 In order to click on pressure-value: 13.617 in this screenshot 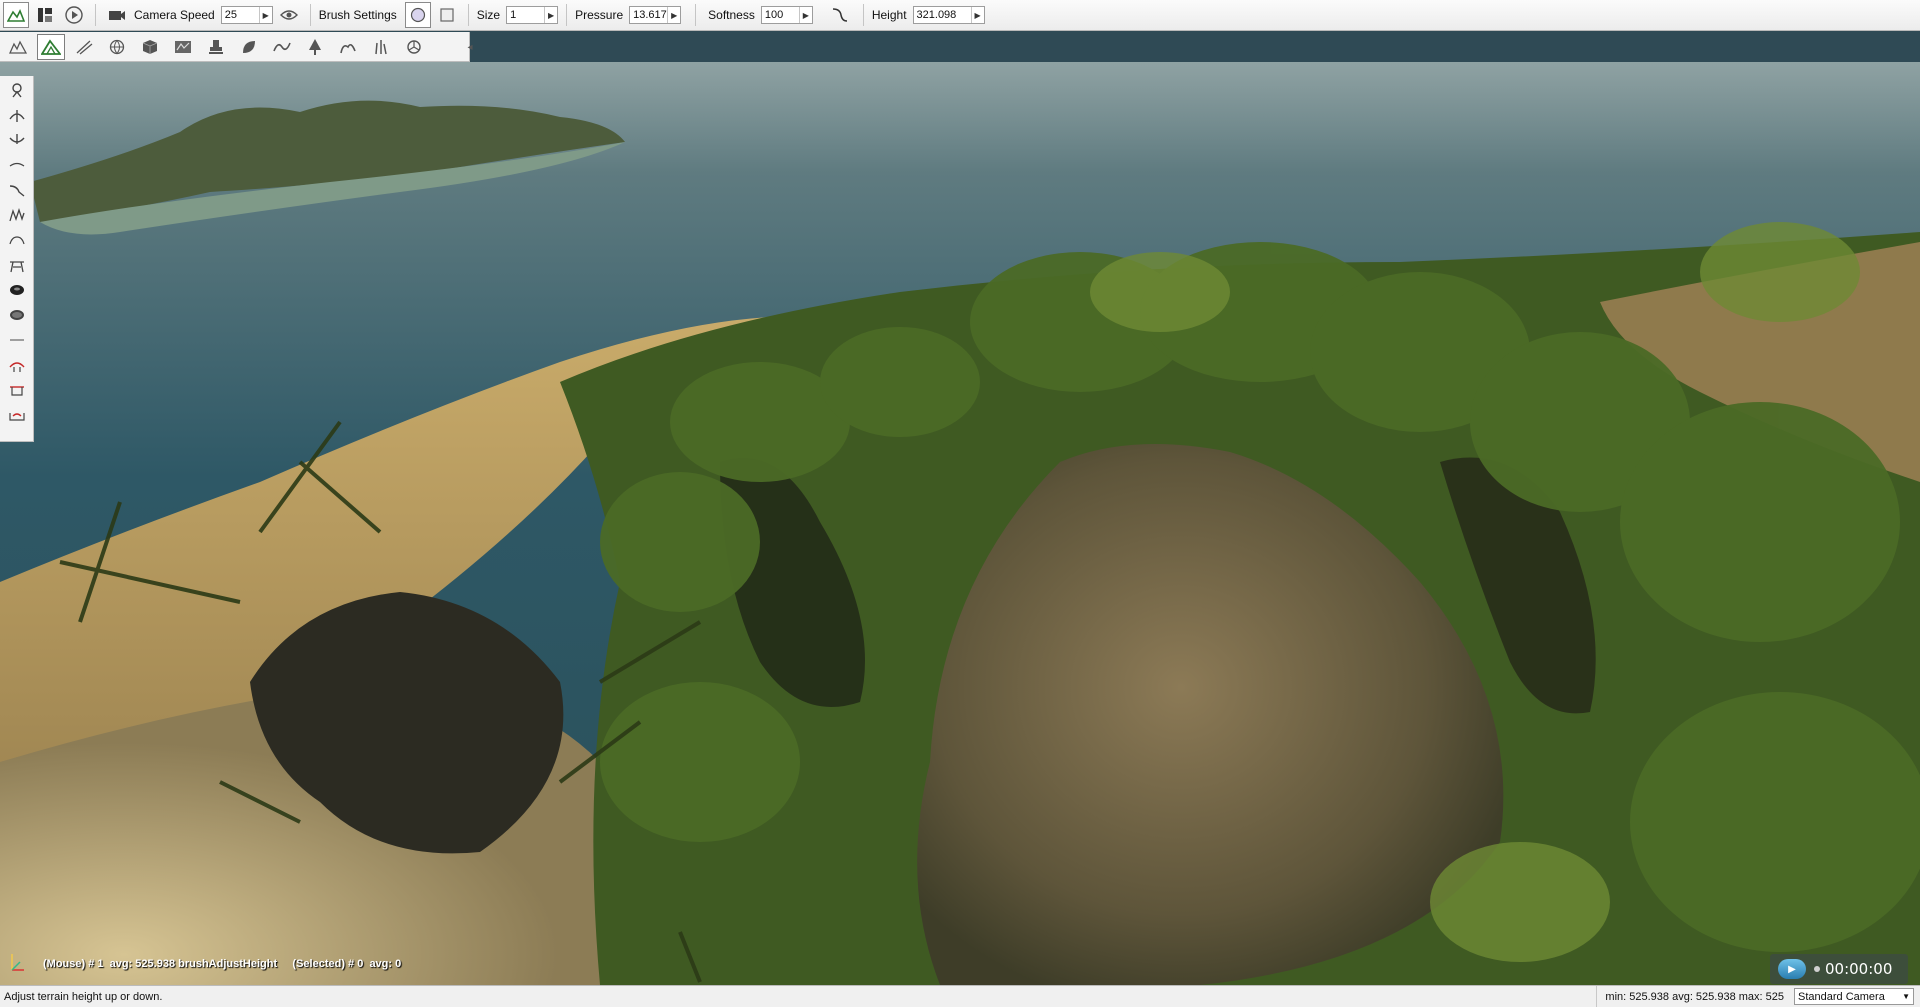, I will do `click(648, 15)`.